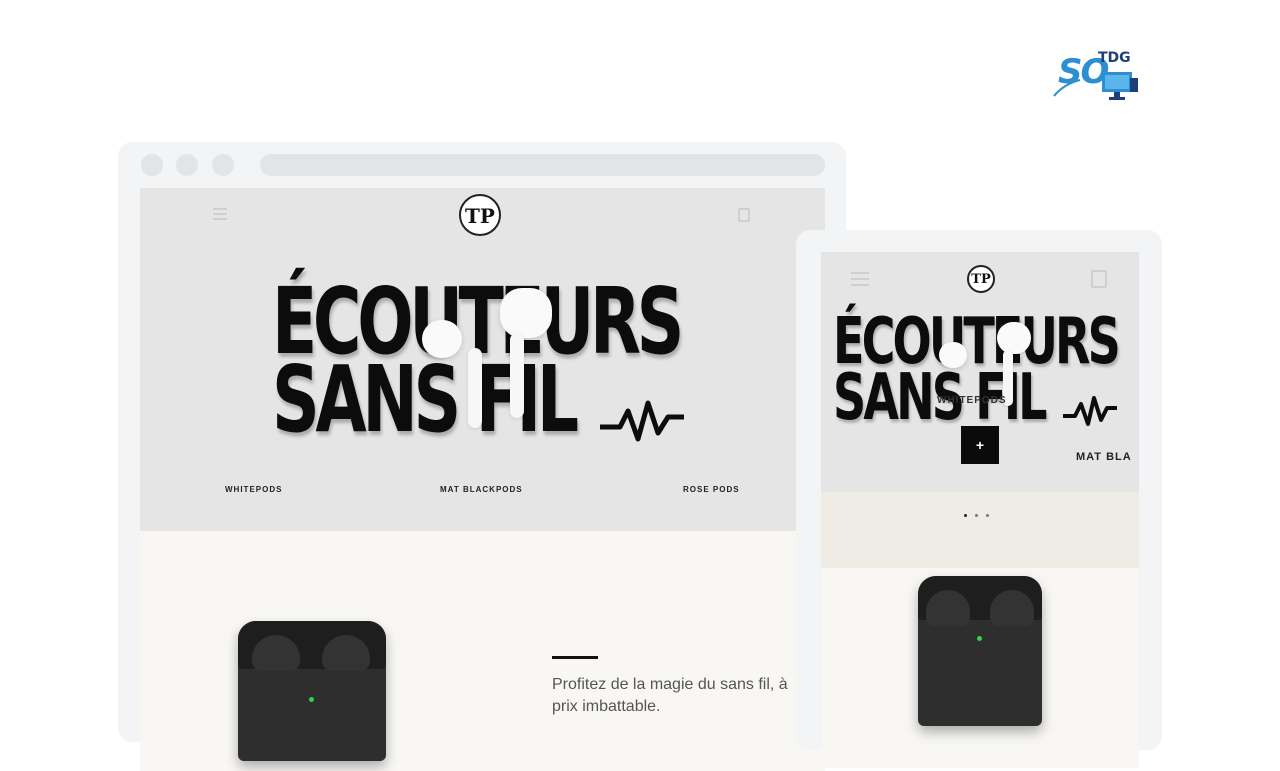  I want to click on brand-logo: SO TDG, so click(1102, 83).